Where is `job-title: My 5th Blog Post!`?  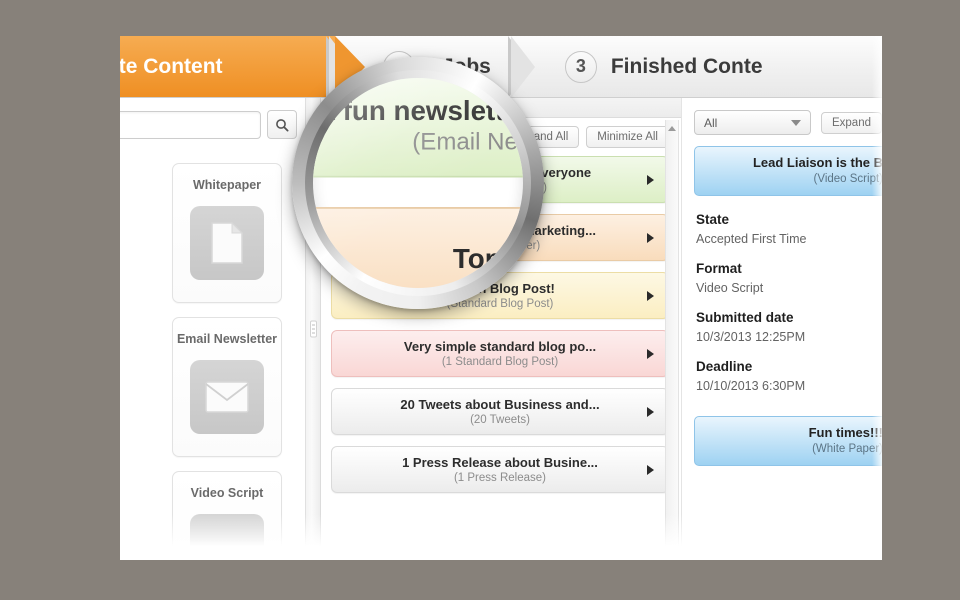
job-title: My 5th Blog Post! is located at coordinates (500, 288).